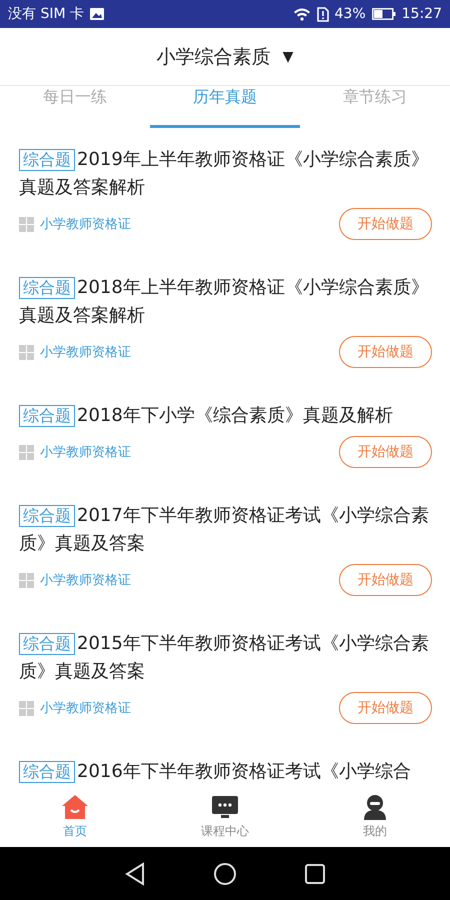 Image resolution: width=450 pixels, height=900 pixels. Describe the element at coordinates (225, 57) in the screenshot. I see `subject-dropdown: 小学综合素质 ▼` at that location.